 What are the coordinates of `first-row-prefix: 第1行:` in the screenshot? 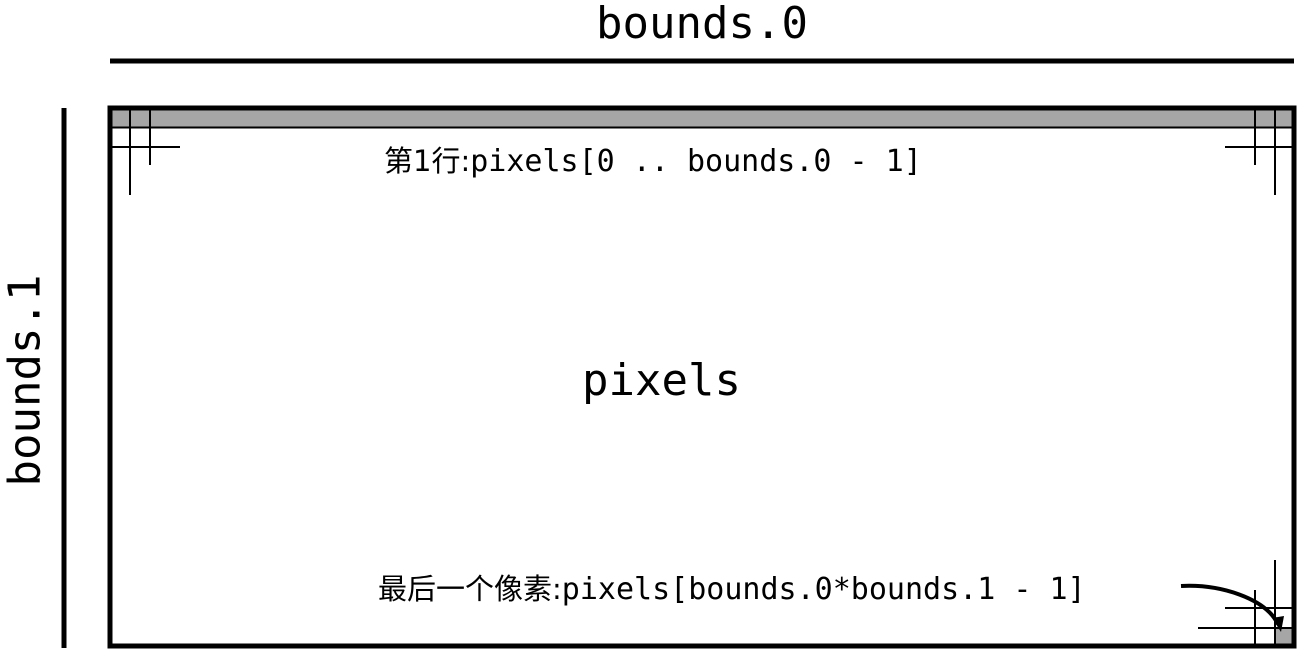 It's located at (427, 161).